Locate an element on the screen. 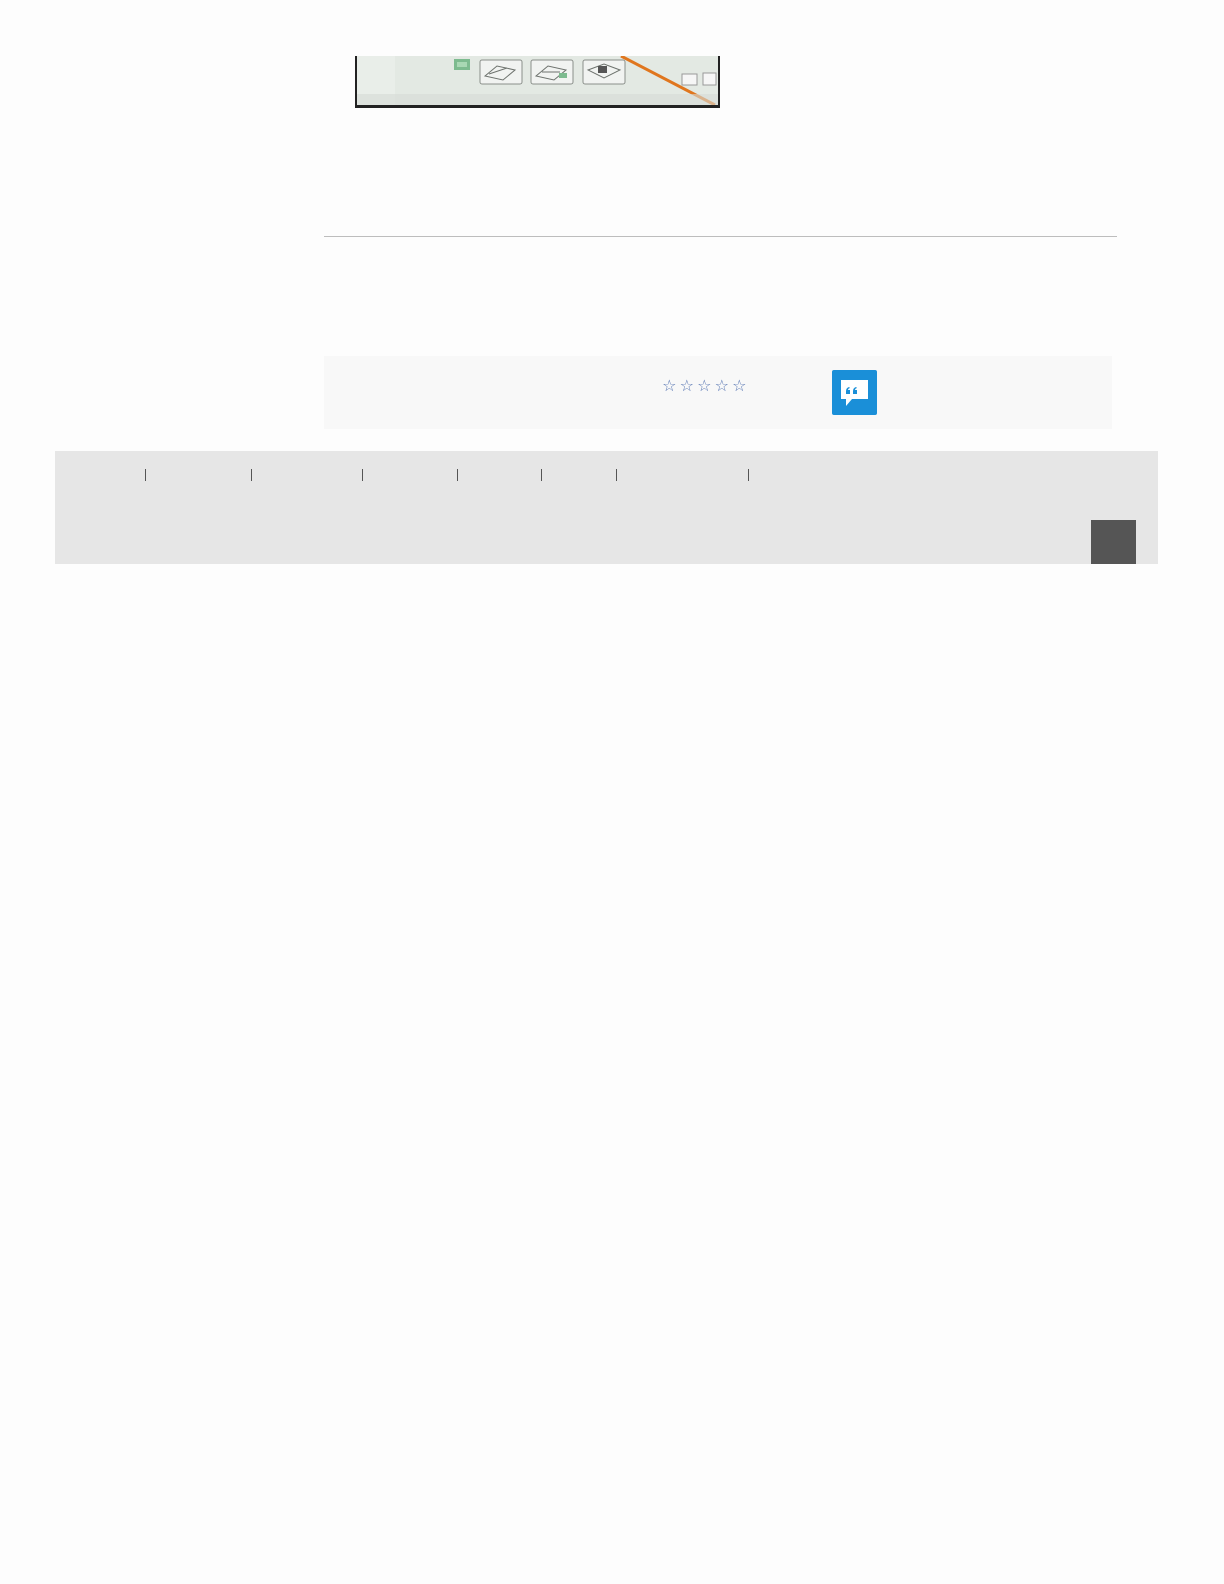 The image size is (1224, 1584). scroll-top-button is located at coordinates (1113, 542).